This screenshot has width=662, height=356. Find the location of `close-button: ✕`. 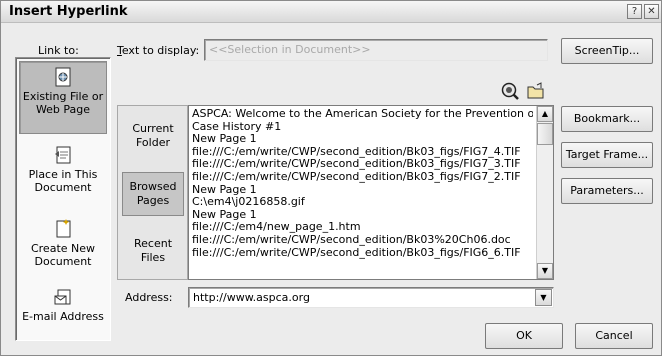

close-button: ✕ is located at coordinates (651, 11).